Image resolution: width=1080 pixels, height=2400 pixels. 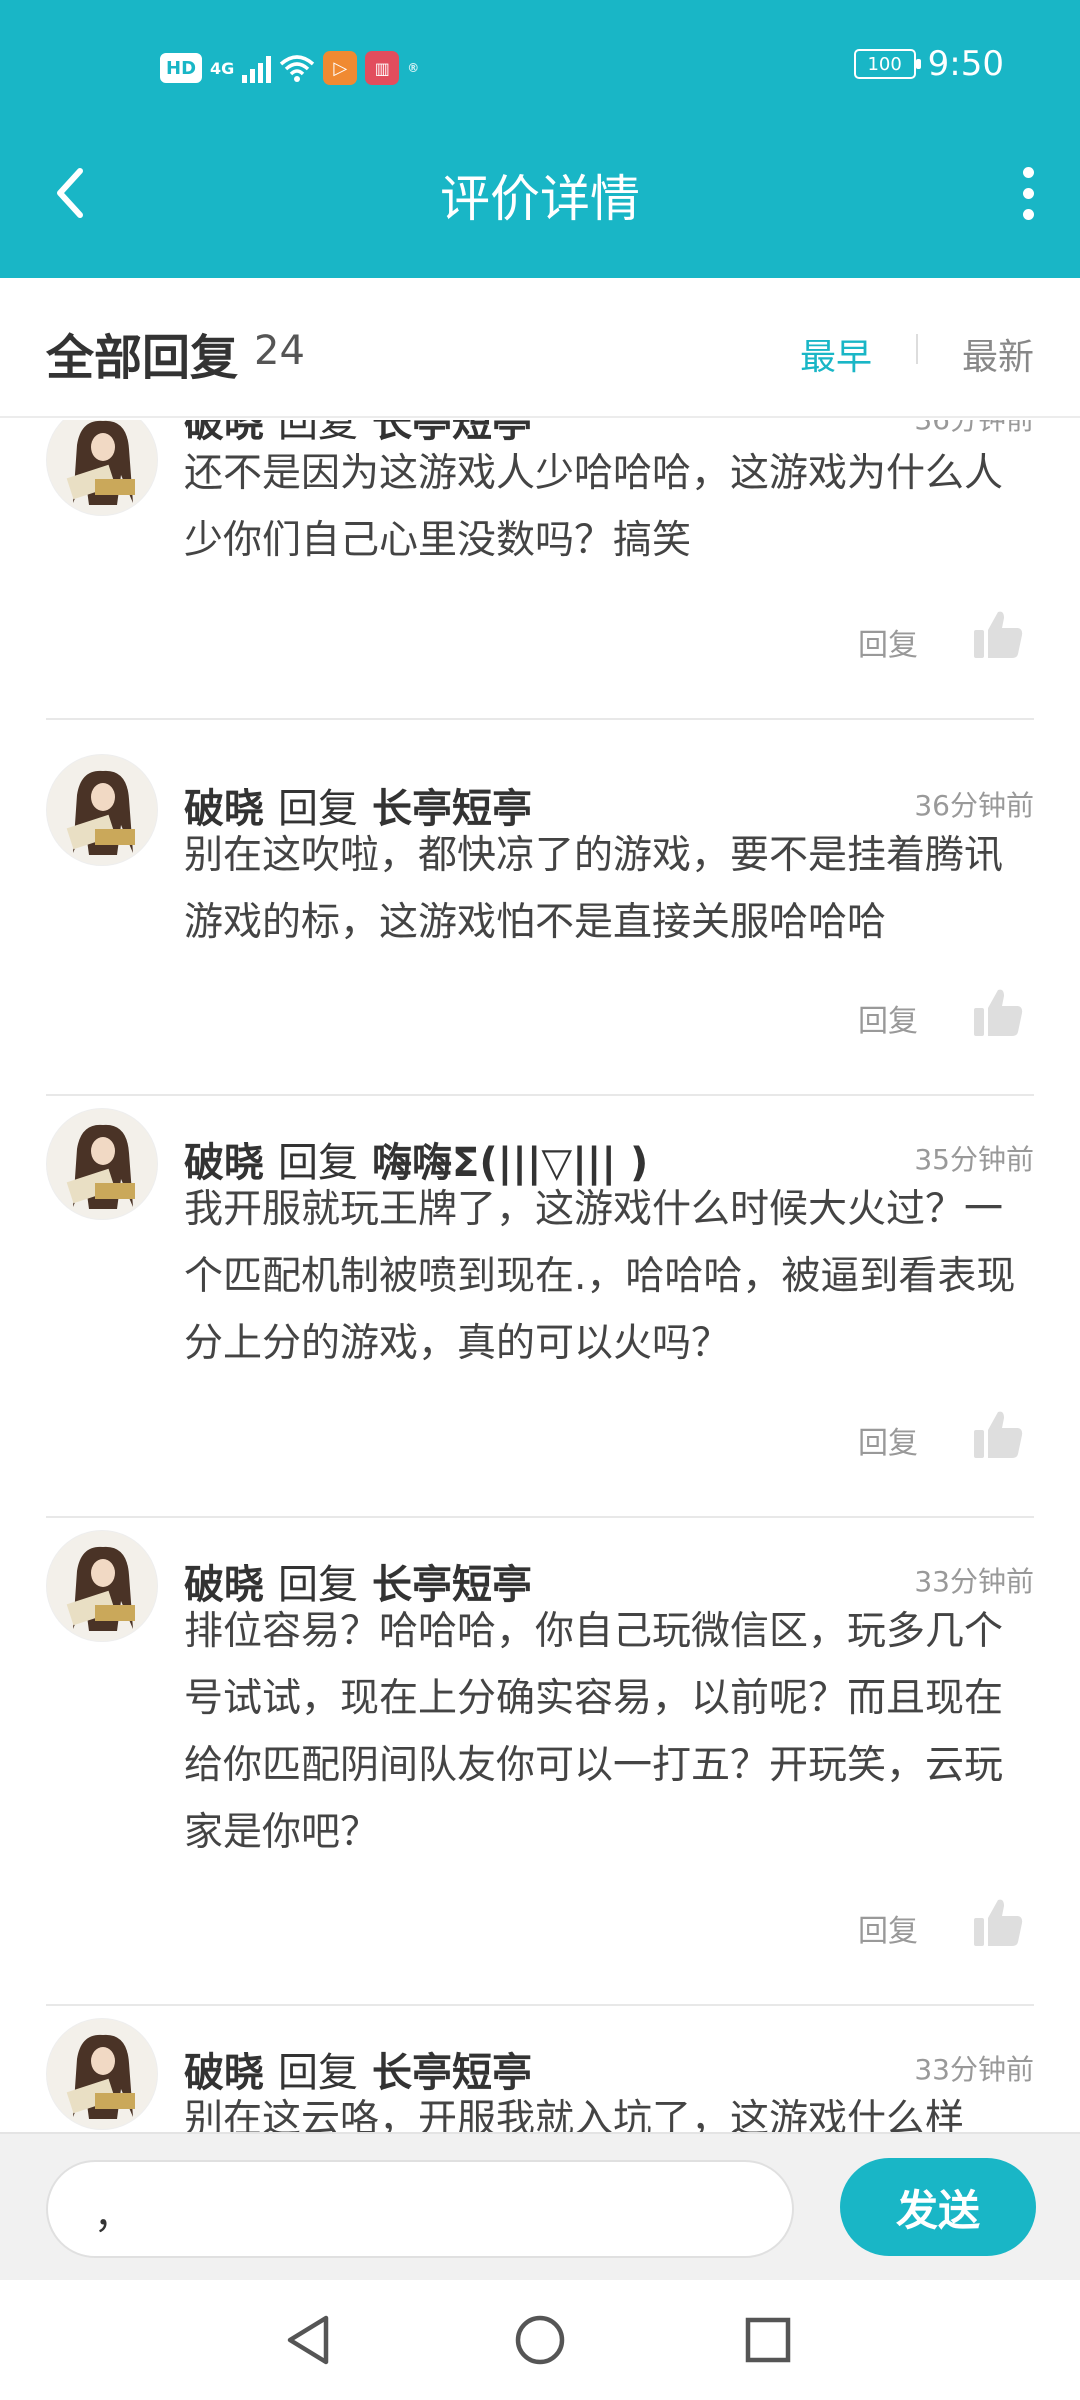 I want to click on comment-input-bar: ， 发送, so click(x=540, y=2206).